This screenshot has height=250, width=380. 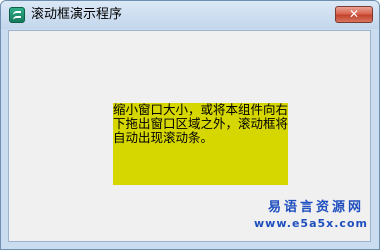 What do you see at coordinates (190, 15) in the screenshot?
I see `title-bar: 滚动框演示程序 ✕` at bounding box center [190, 15].